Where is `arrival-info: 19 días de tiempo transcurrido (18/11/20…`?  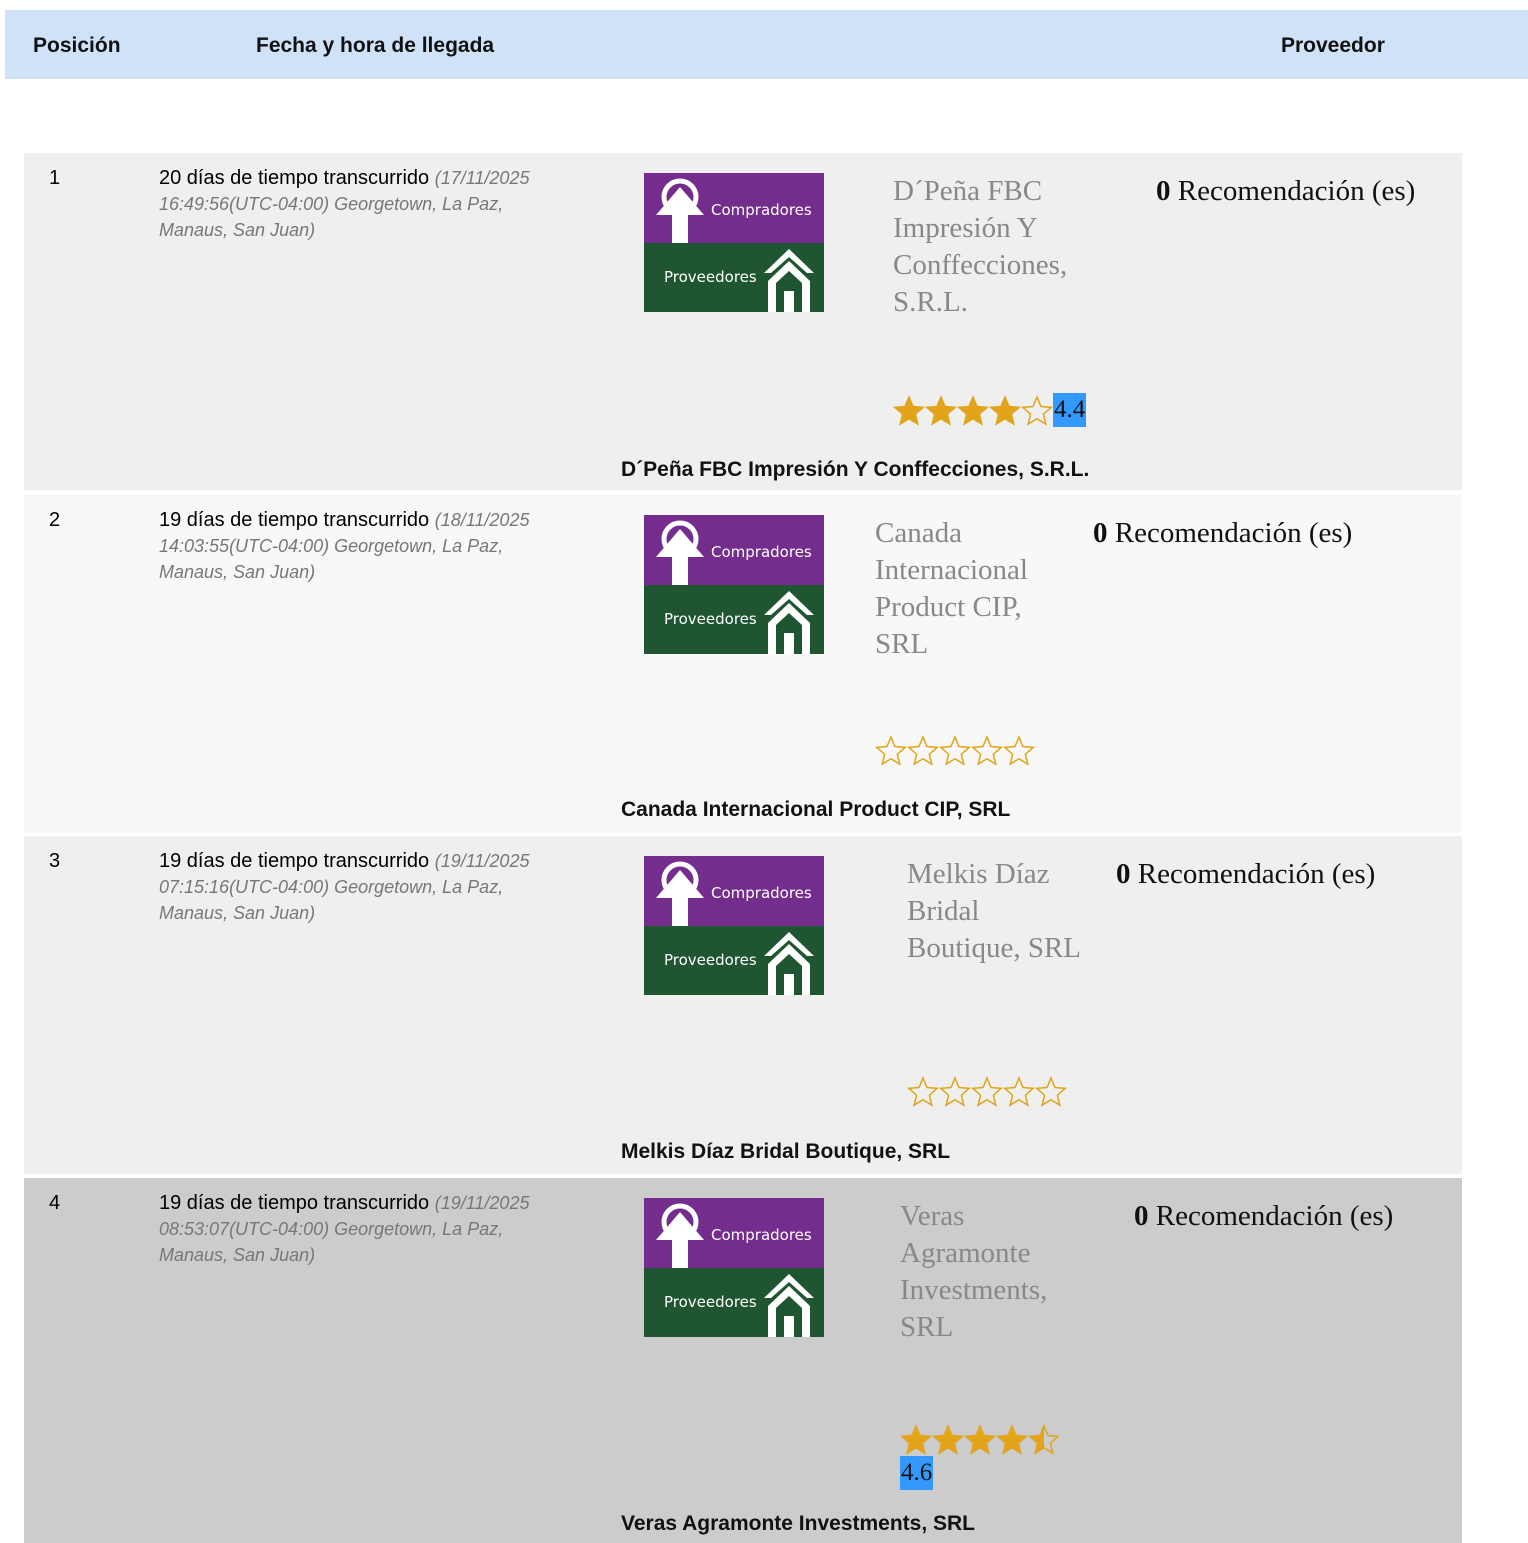
arrival-info: 19 días de tiempo transcurrido (18/11/20… is located at coordinates (354, 546).